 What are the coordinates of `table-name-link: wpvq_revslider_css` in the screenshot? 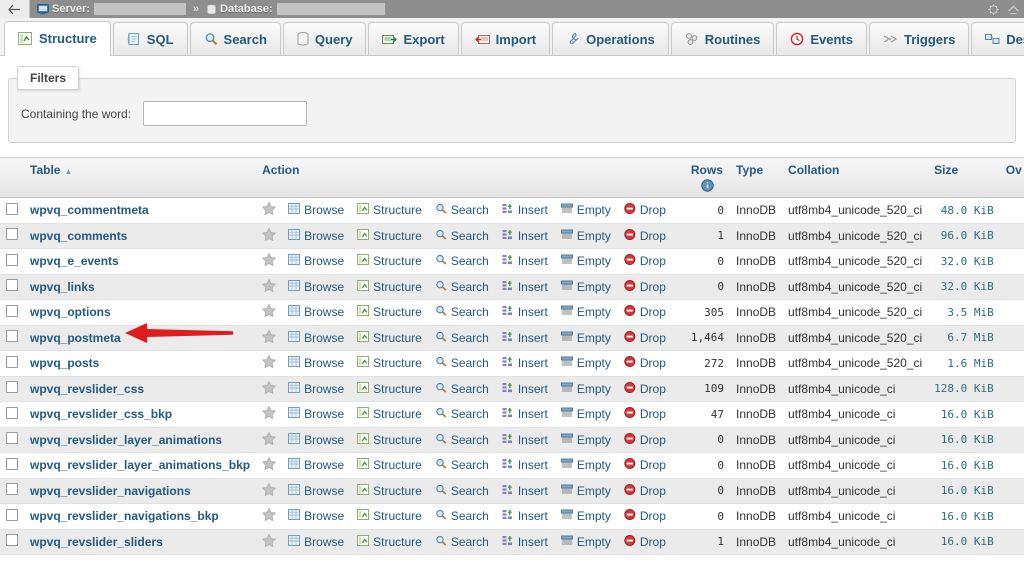 It's located at (87, 389).